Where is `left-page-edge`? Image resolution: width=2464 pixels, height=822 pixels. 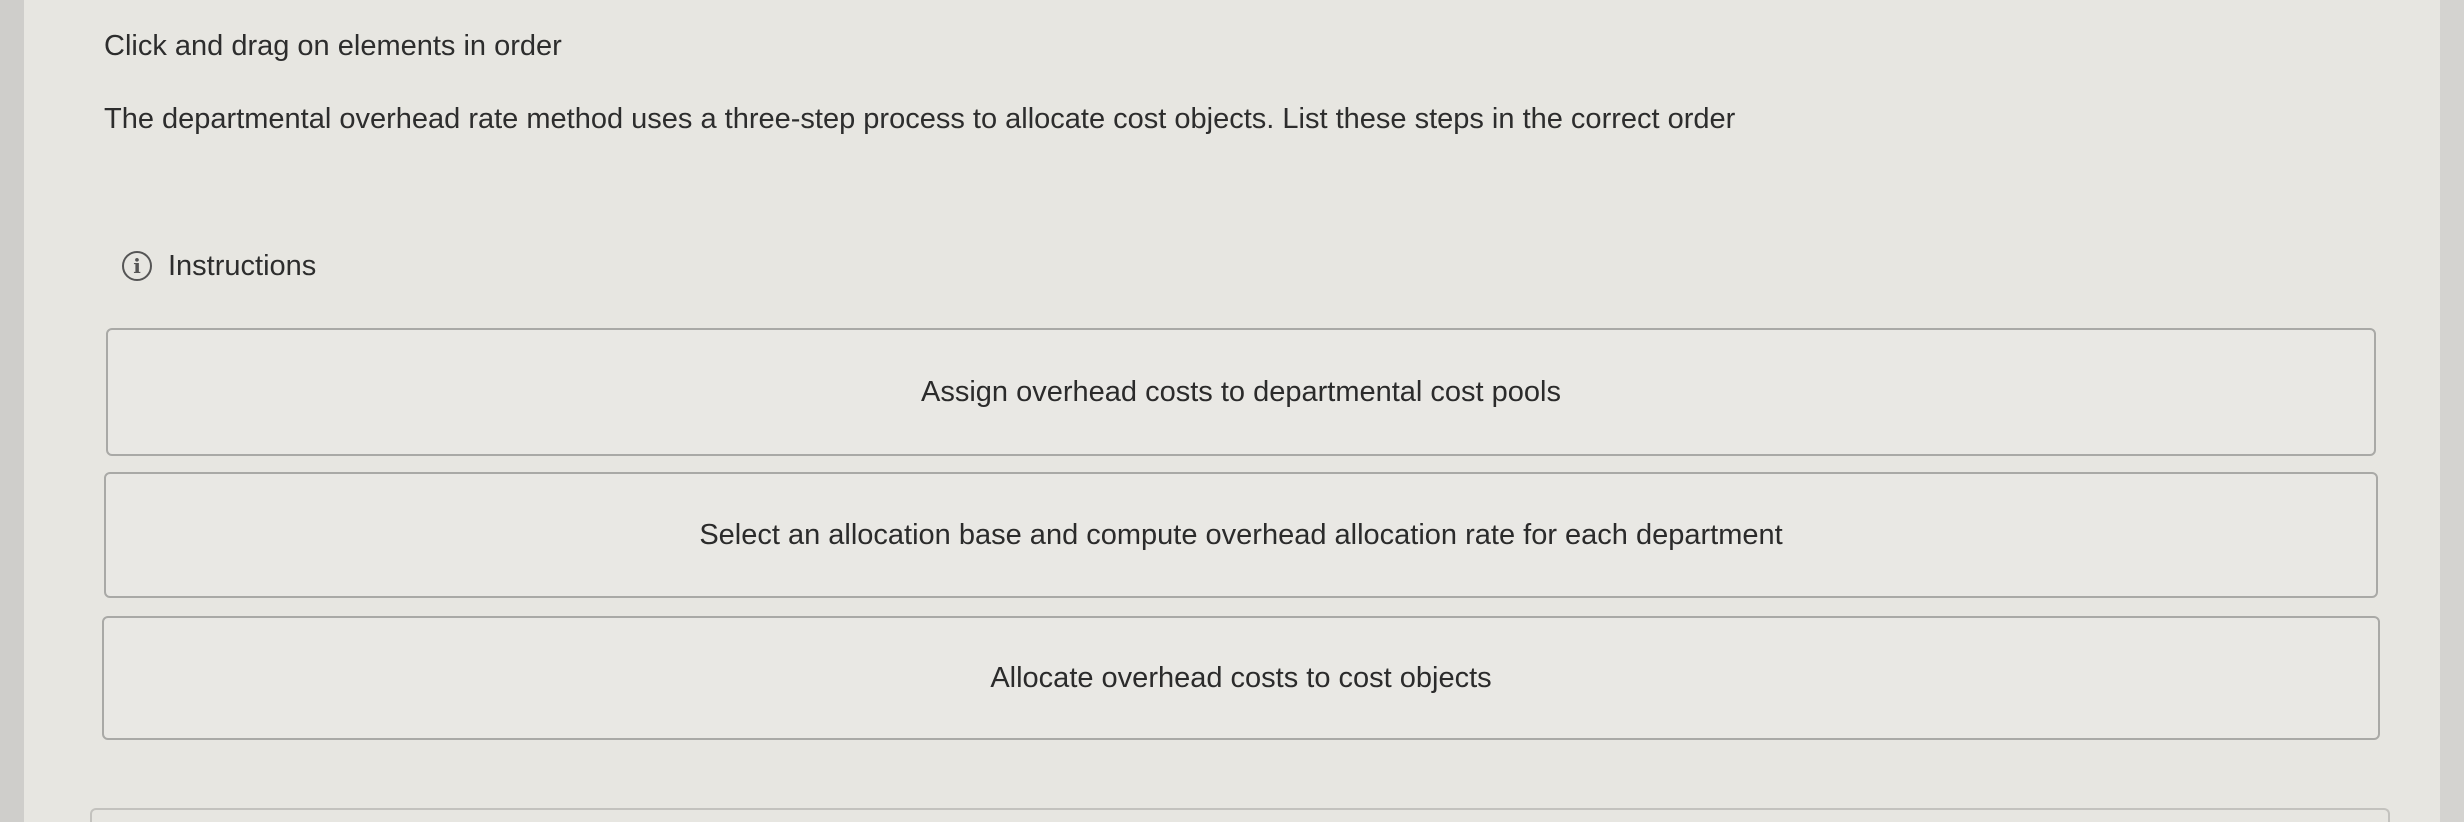
left-page-edge is located at coordinates (12, 411).